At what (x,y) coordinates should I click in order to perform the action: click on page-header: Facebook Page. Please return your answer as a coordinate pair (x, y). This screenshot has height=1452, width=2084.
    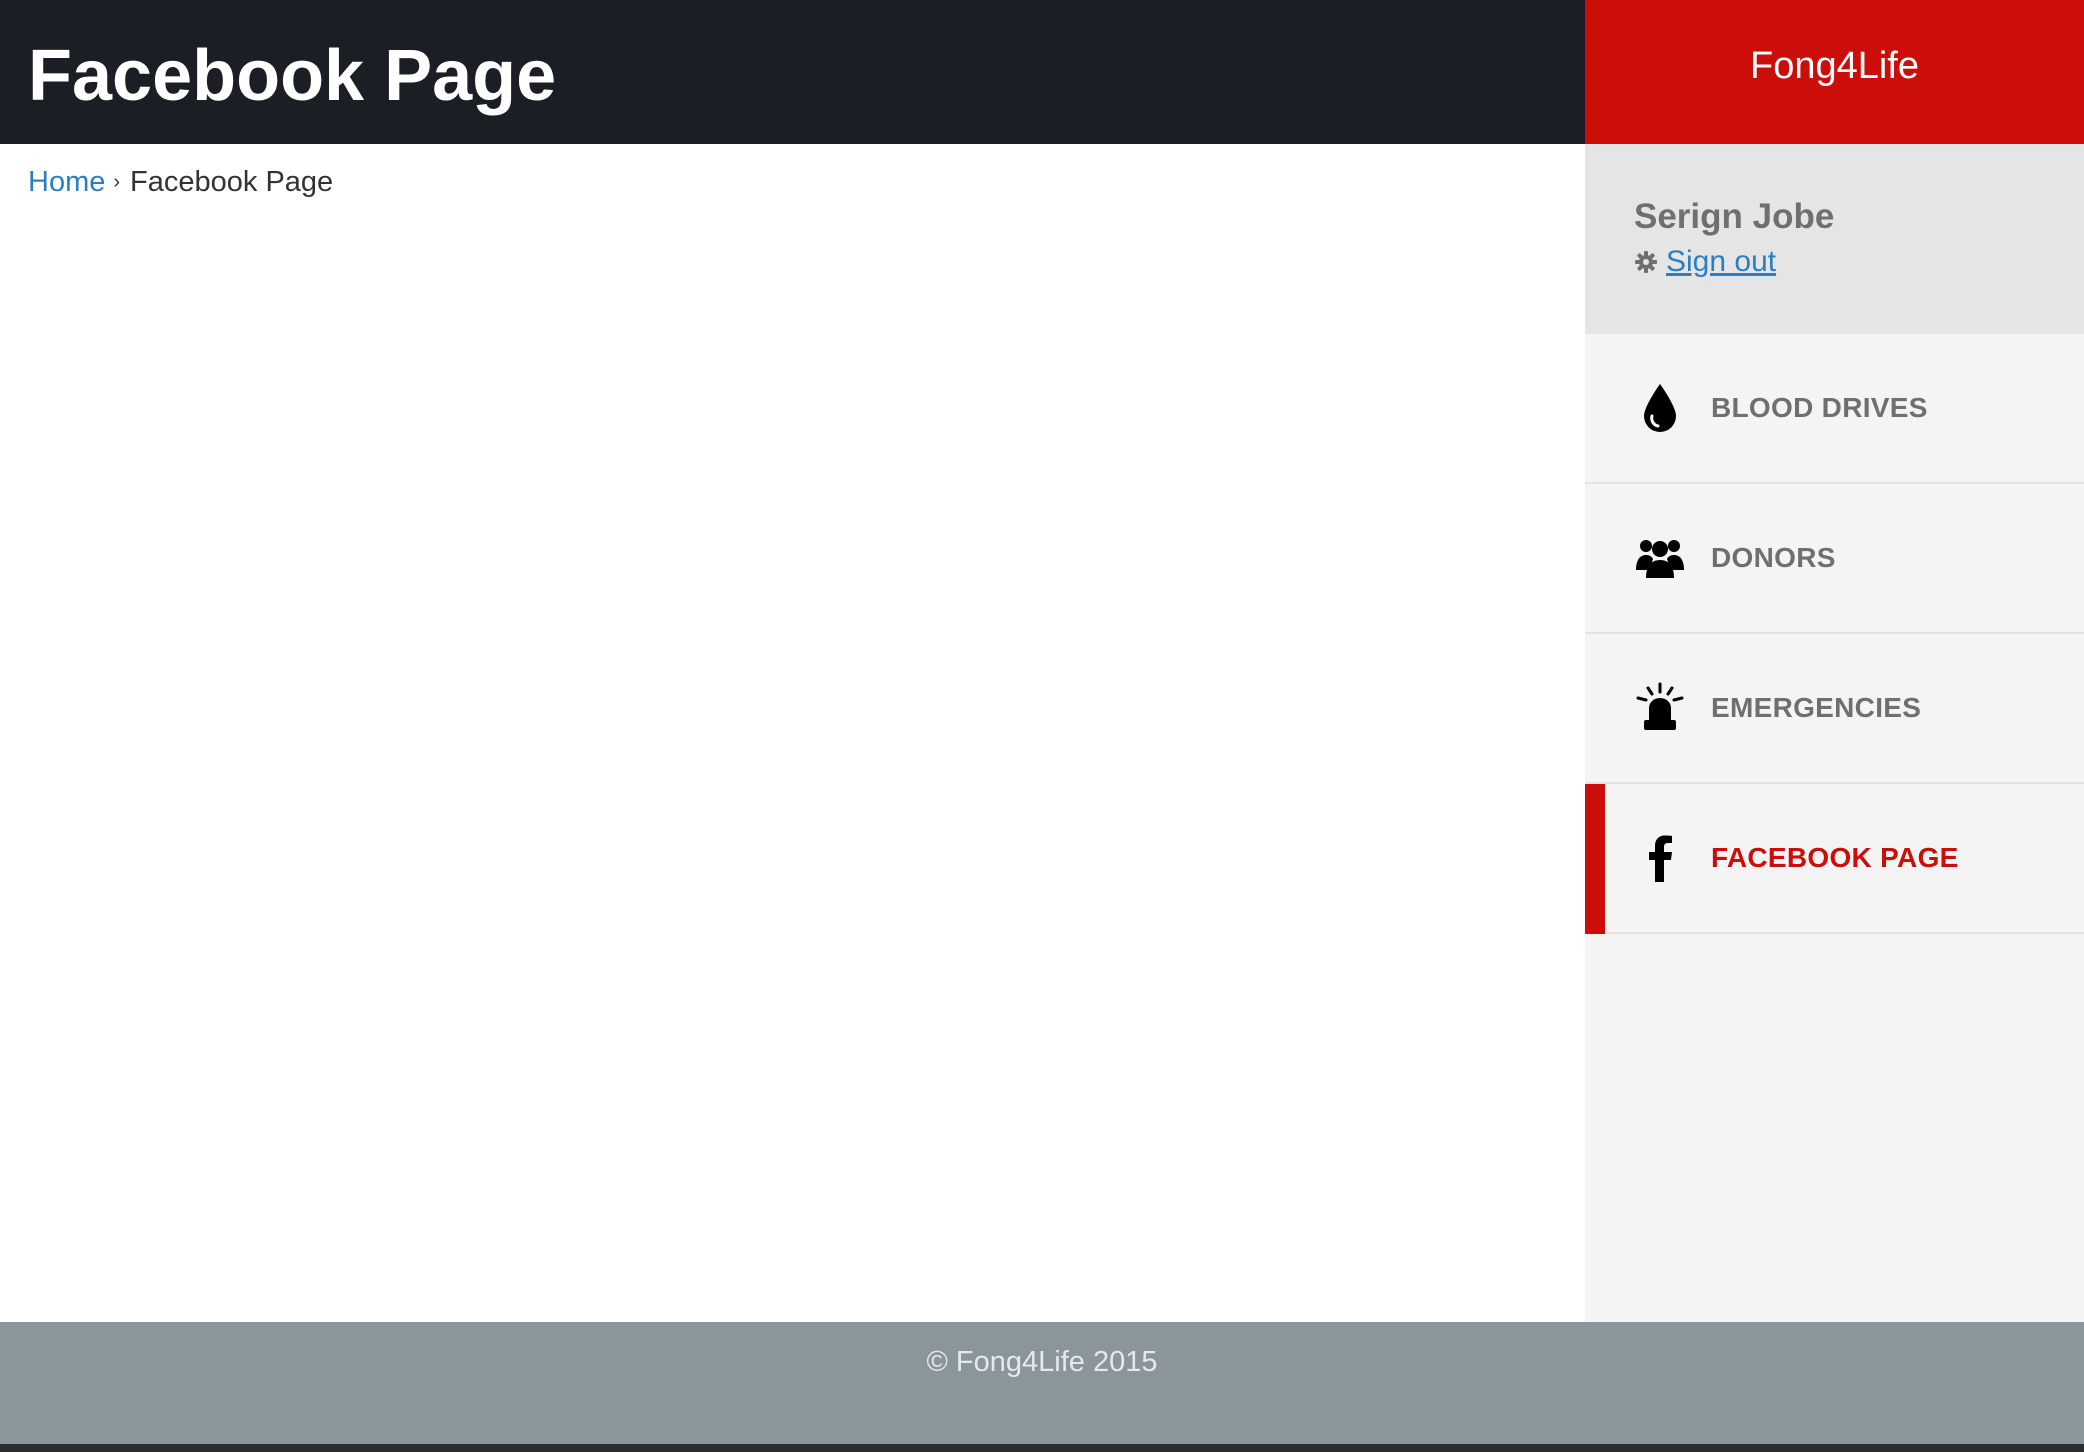
    Looking at the image, I should click on (792, 72).